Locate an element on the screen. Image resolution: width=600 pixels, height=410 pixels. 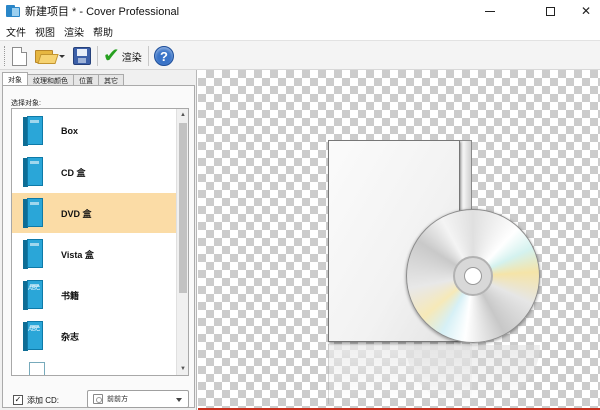
menu-bar: 文件 视图 渲染 帮助 is located at coordinates (300, 31).